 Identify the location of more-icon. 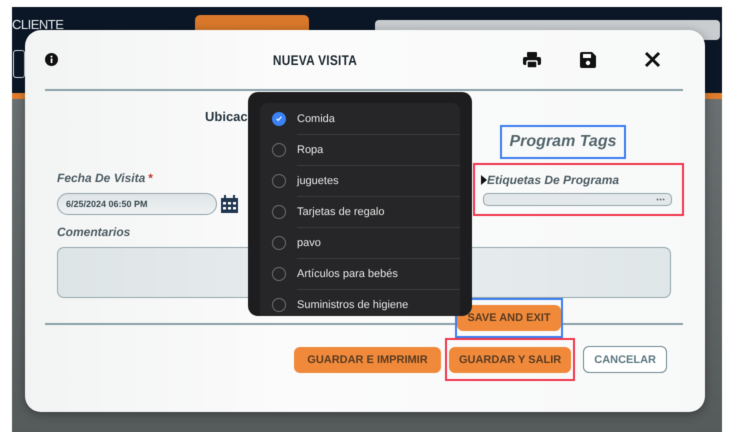
(660, 199).